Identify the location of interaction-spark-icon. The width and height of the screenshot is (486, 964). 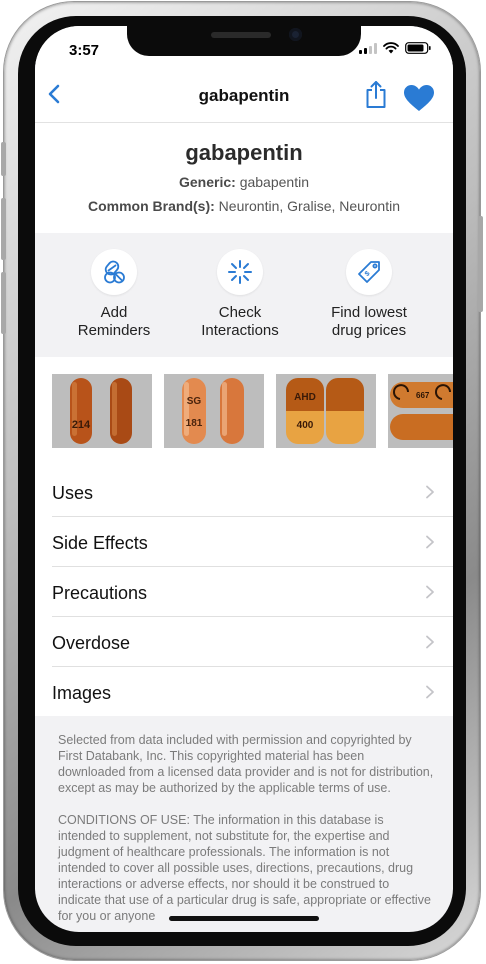
(240, 272).